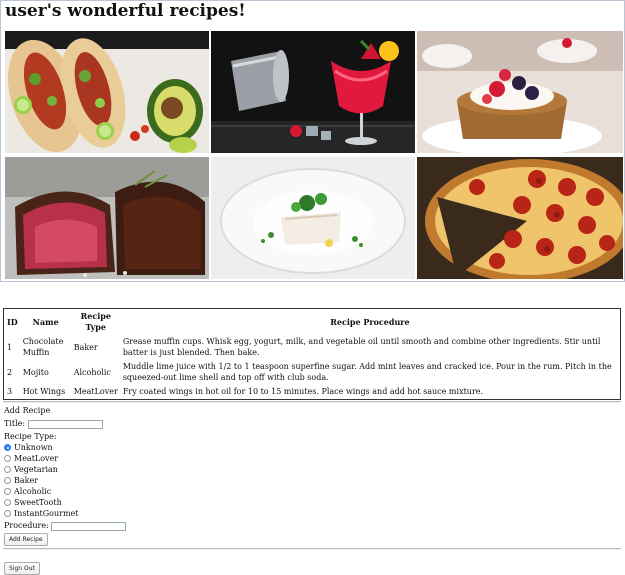  I want to click on type-option-label: Baker, so click(26, 480).